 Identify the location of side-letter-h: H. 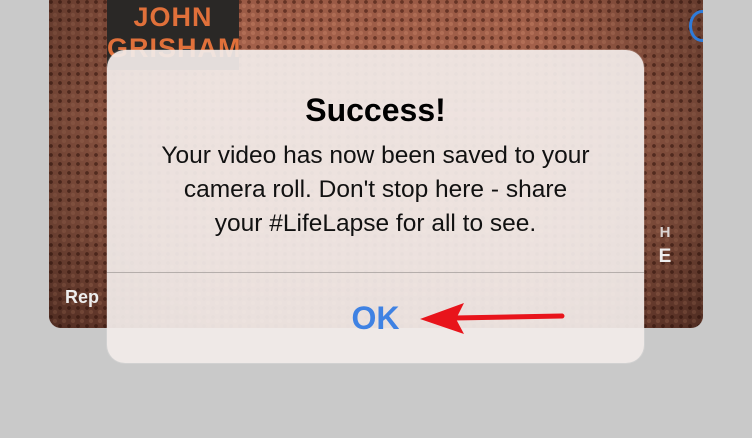
(665, 232).